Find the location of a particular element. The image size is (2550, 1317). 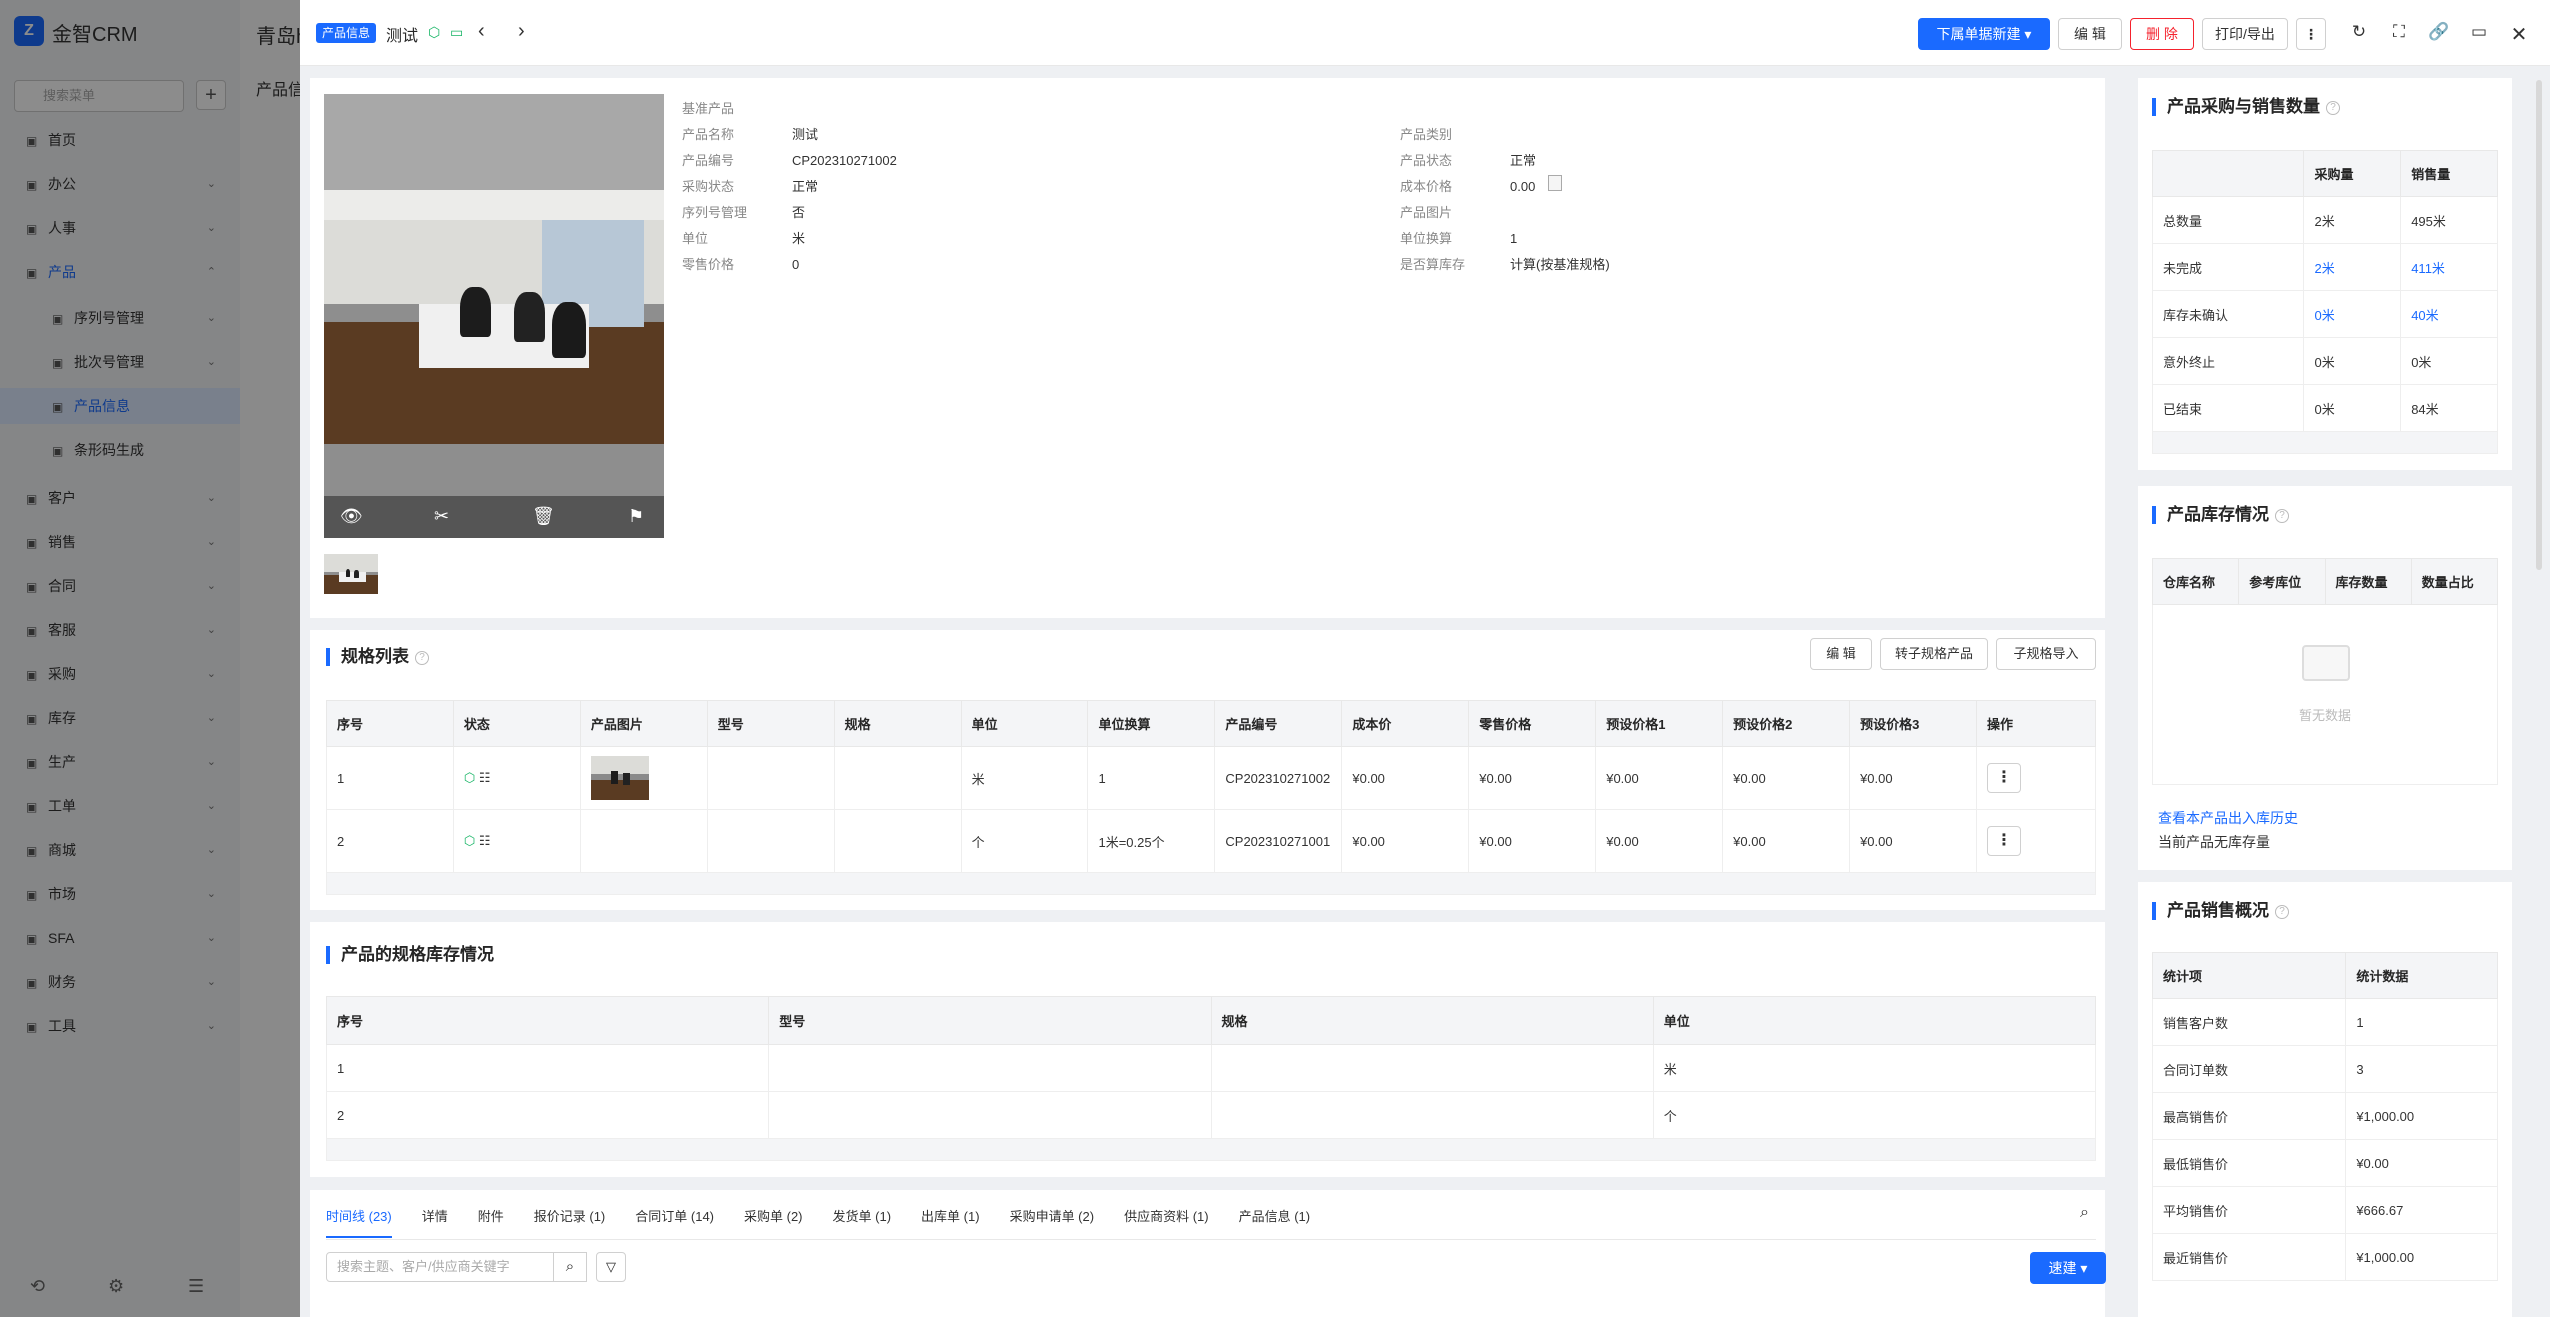

sales-qty: 40米 is located at coordinates (2449, 314).